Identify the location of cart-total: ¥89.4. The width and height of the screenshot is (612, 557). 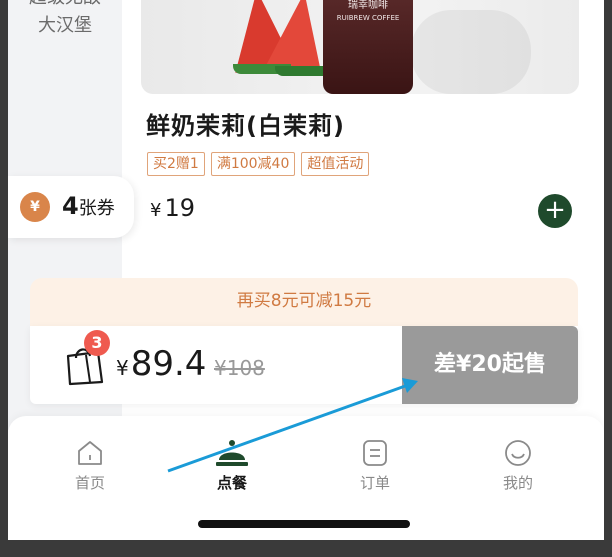
(161, 364).